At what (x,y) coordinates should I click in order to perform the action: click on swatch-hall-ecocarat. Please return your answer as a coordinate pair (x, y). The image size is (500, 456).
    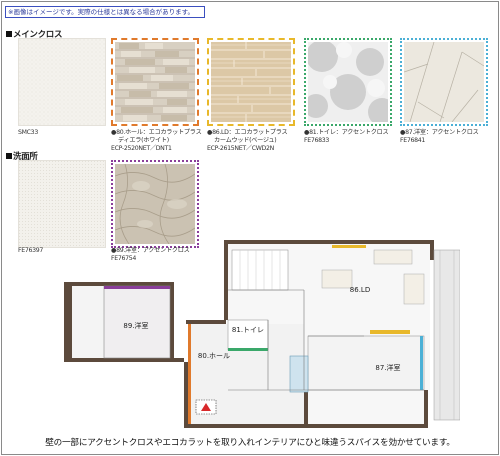
    Looking at the image, I should click on (155, 82).